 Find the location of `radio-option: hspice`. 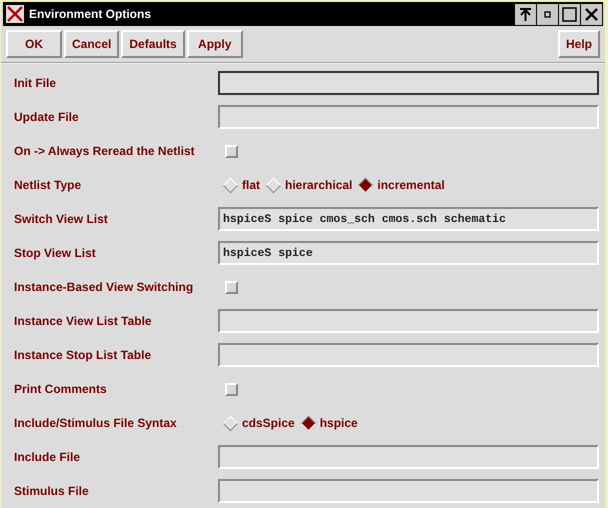

radio-option: hspice is located at coordinates (329, 423).